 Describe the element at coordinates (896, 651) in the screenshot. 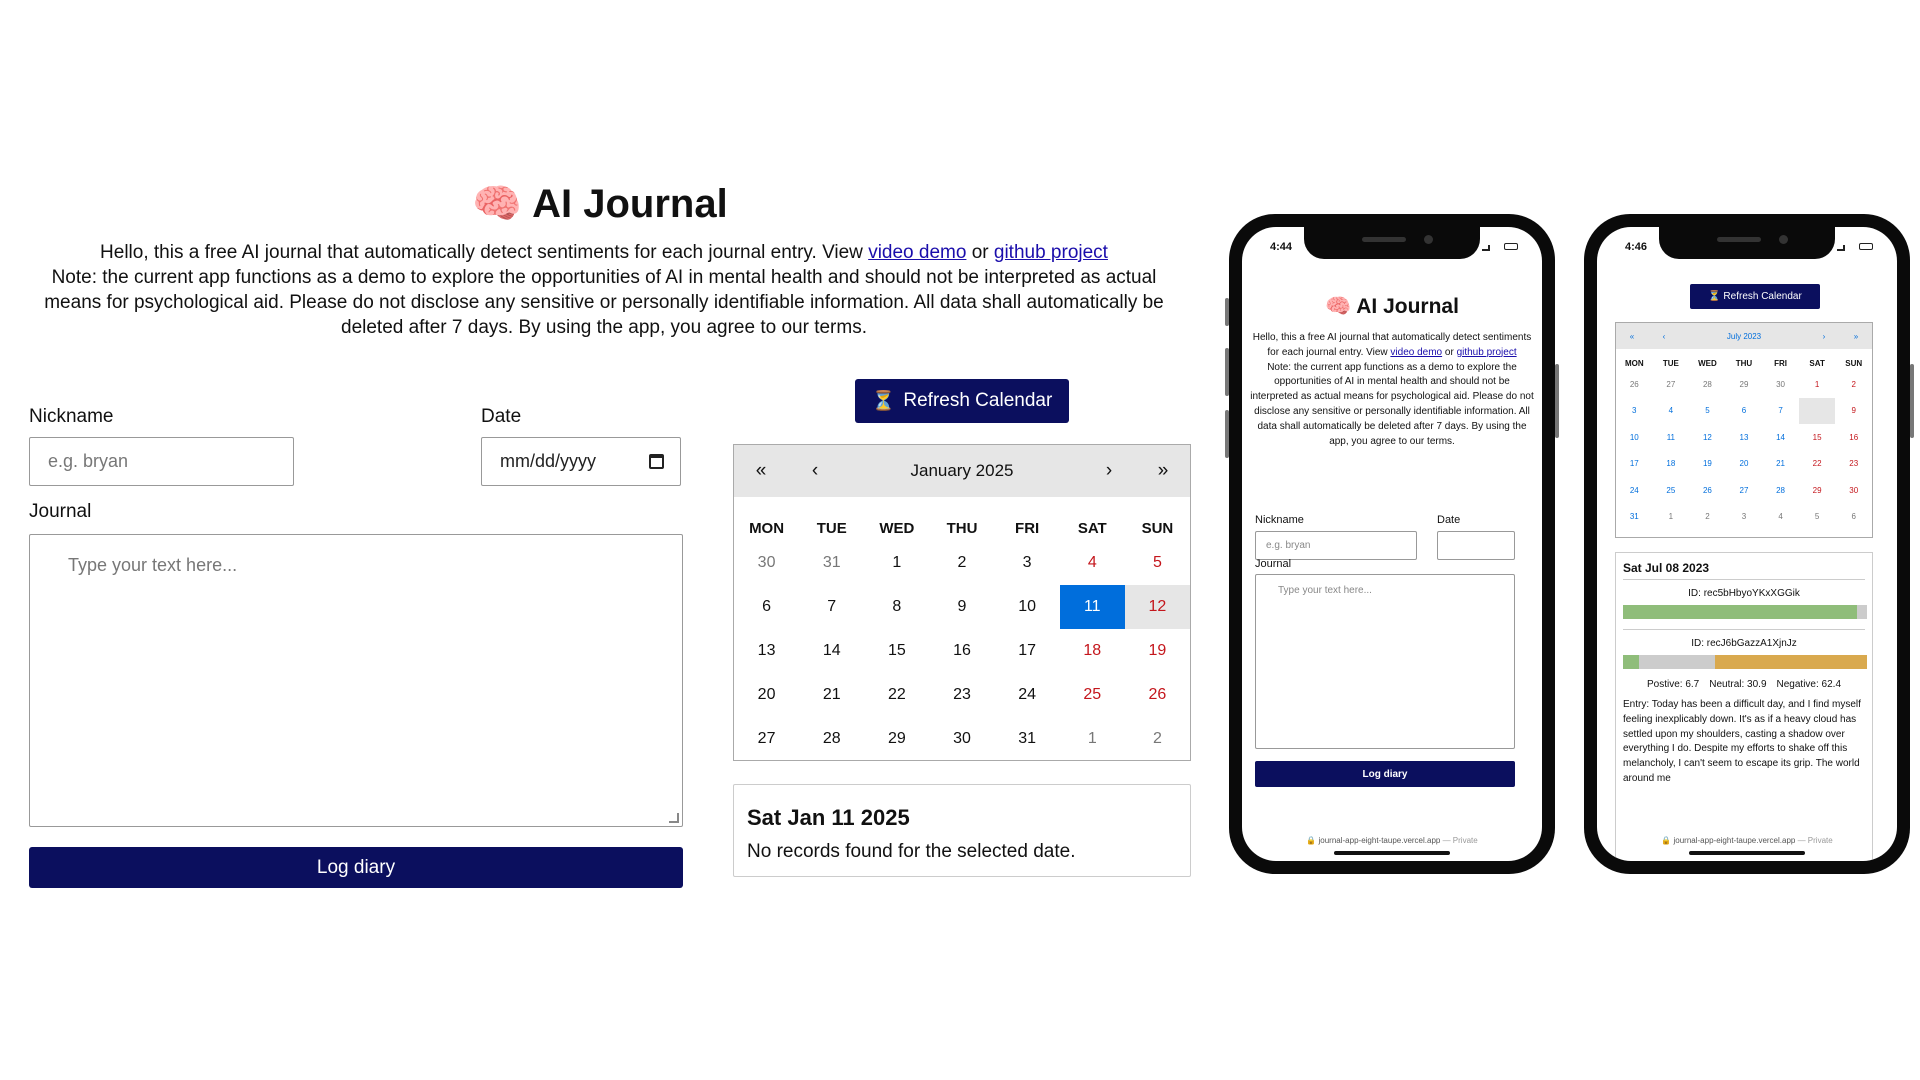

I see `calendar-day: 15` at that location.